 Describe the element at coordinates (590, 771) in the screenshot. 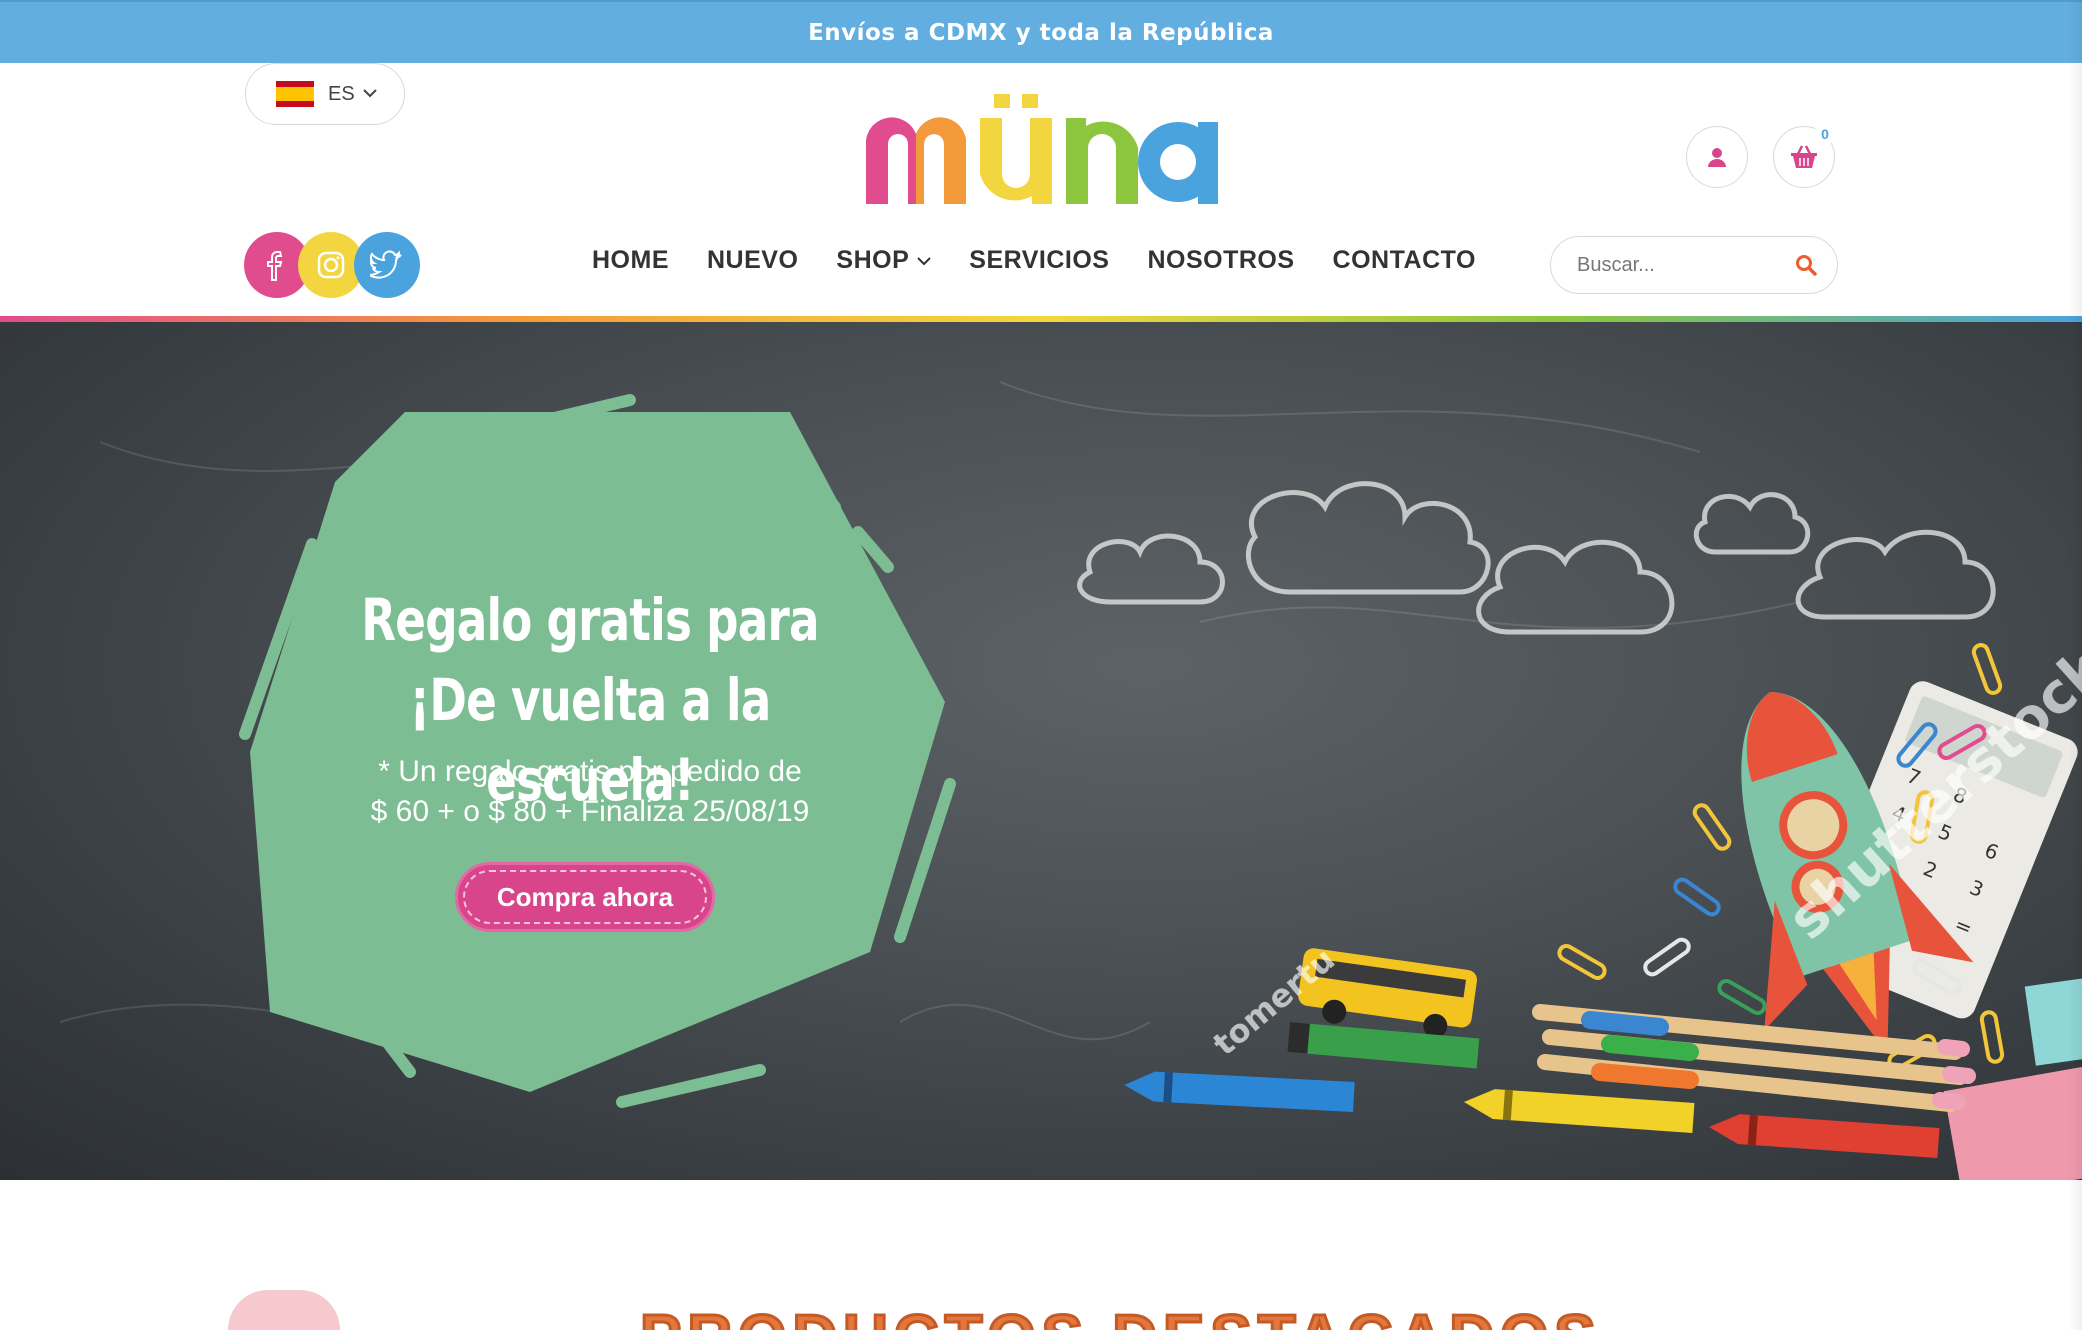

I see `promo-subtitle-line1: * Un regalo gratis por pedido de` at that location.